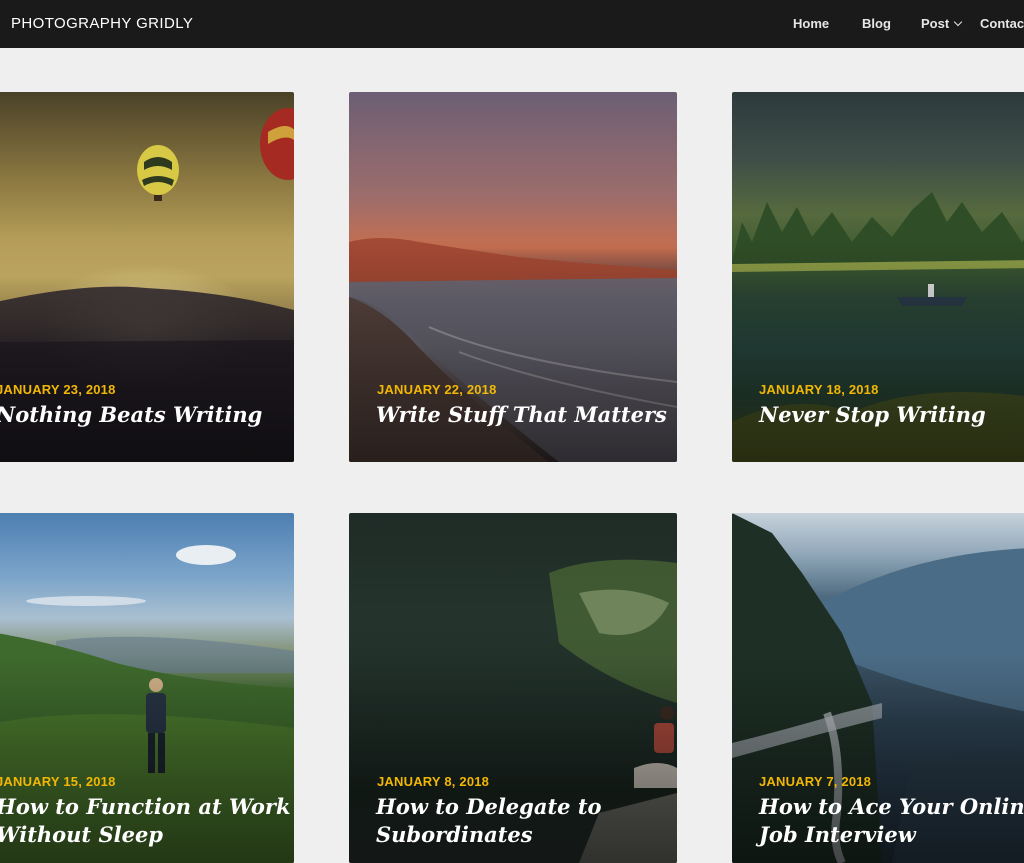  I want to click on nav-home: Home, so click(811, 23).